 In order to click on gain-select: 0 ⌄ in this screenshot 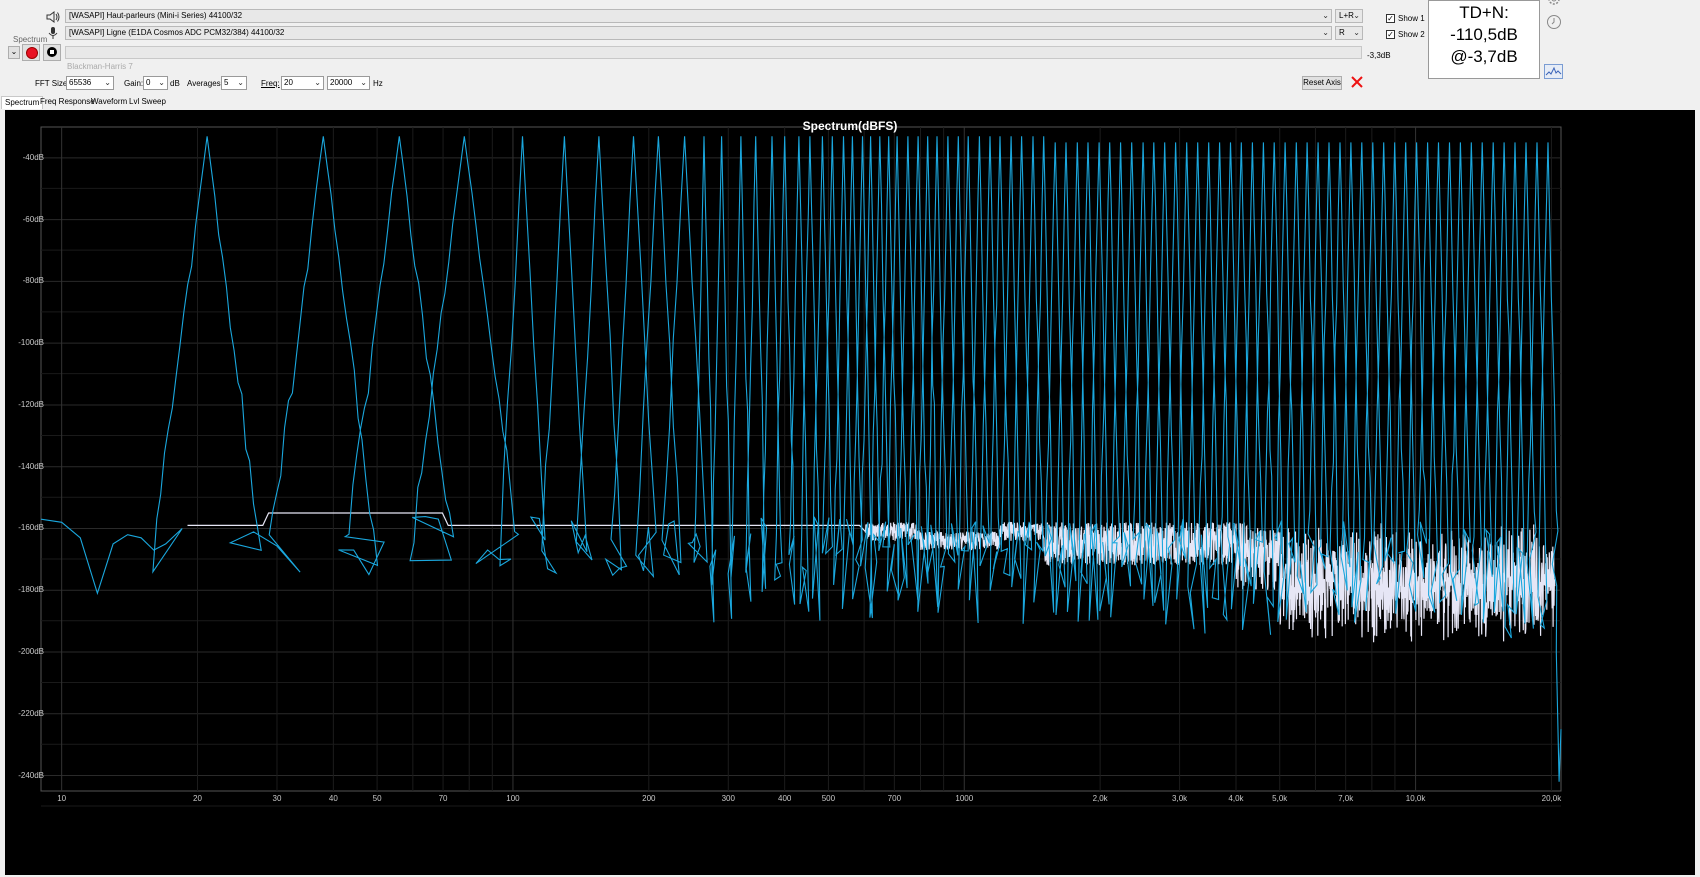, I will do `click(155, 83)`.